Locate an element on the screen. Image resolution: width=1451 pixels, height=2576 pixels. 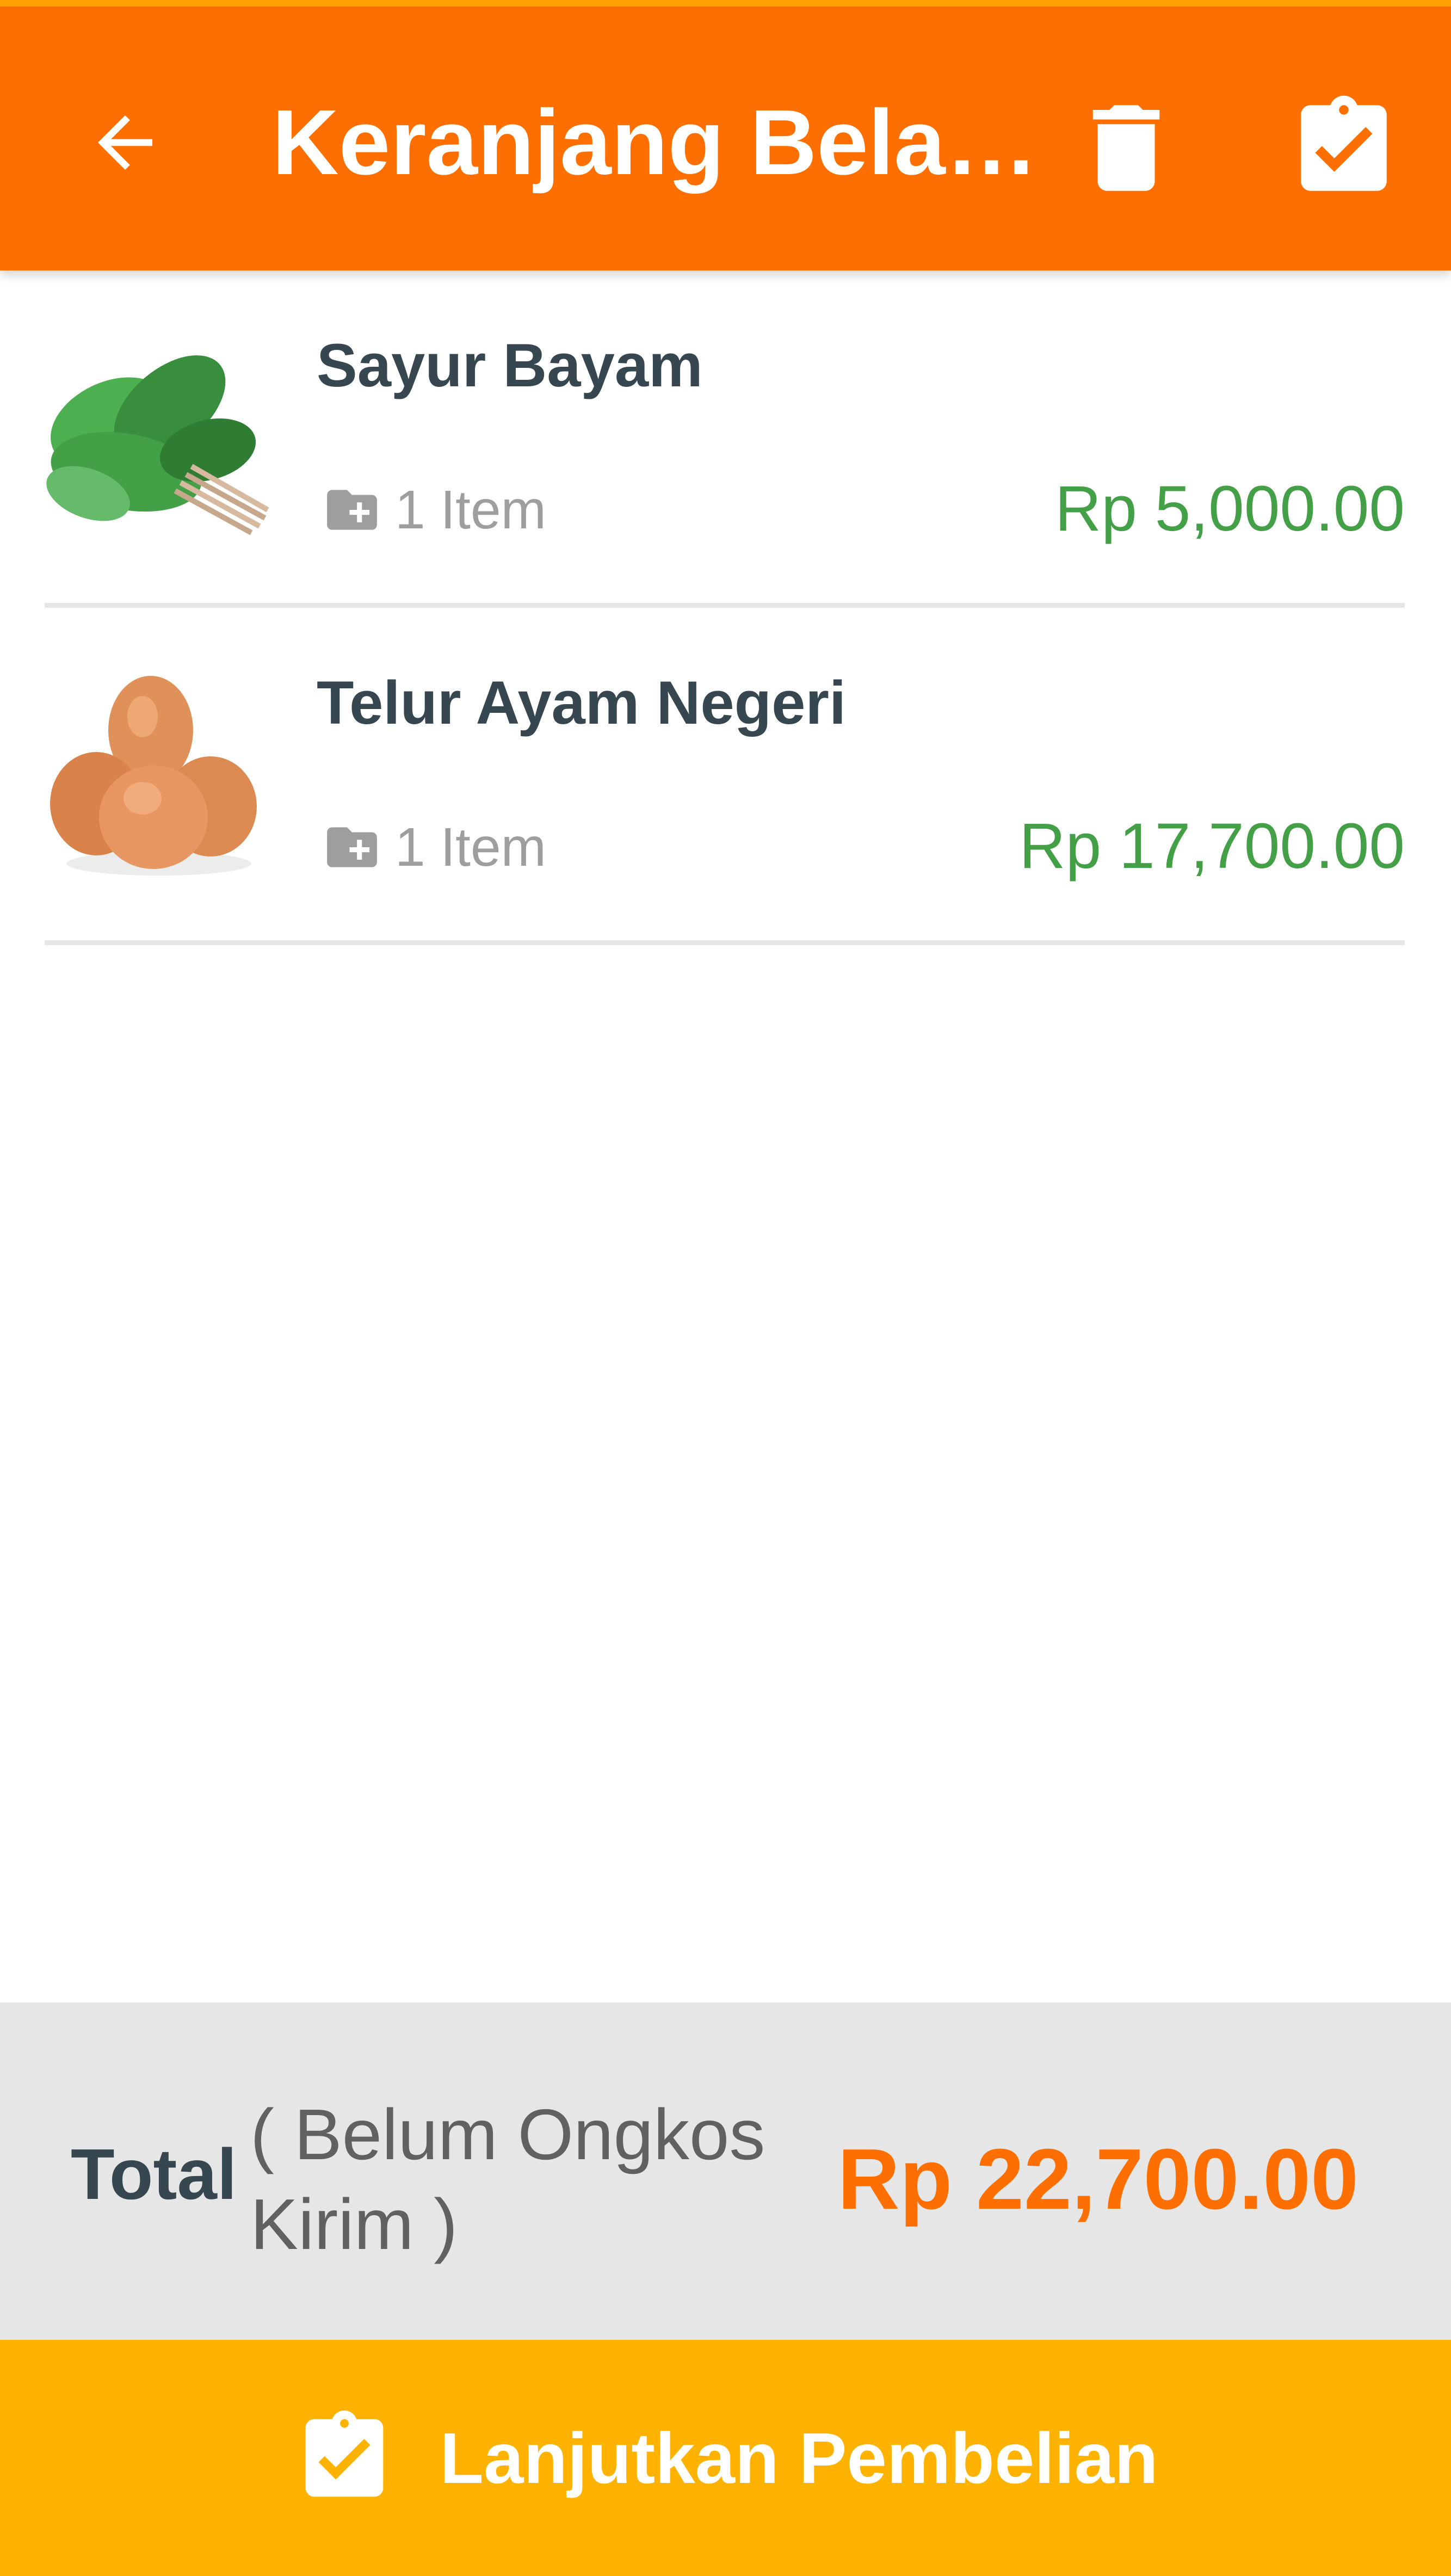
arrow-left-icon is located at coordinates (125, 142).